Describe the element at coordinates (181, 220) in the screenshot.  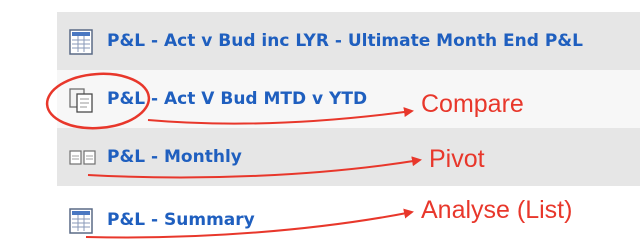
I see `report-link: P&L - Summary` at that location.